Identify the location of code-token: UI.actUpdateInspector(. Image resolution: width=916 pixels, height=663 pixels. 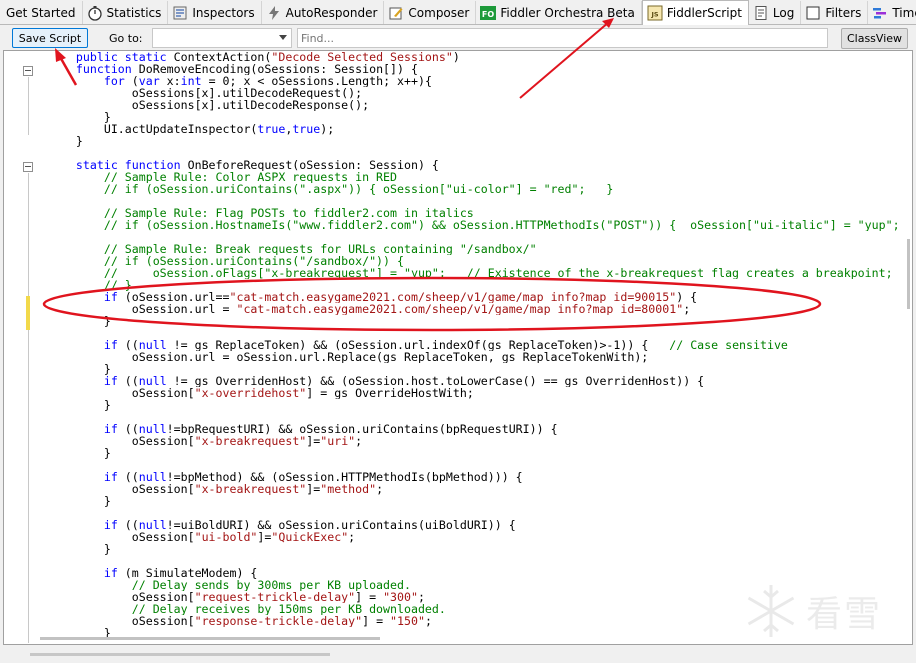
(153, 129).